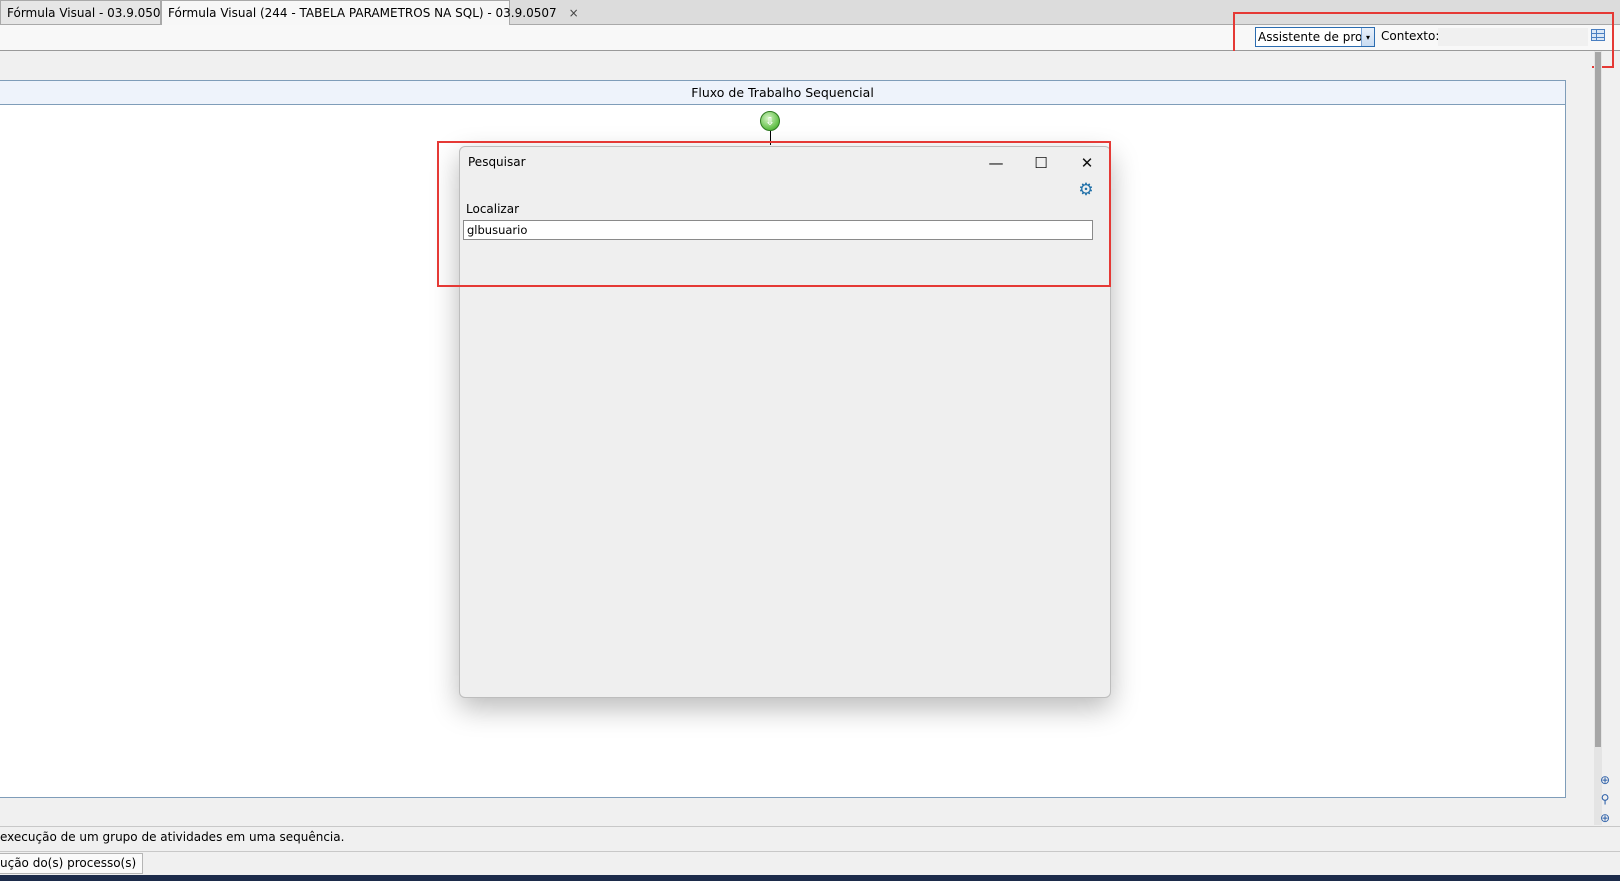 The height and width of the screenshot is (881, 1620). I want to click on scrollbar-thumb, so click(1598, 399).